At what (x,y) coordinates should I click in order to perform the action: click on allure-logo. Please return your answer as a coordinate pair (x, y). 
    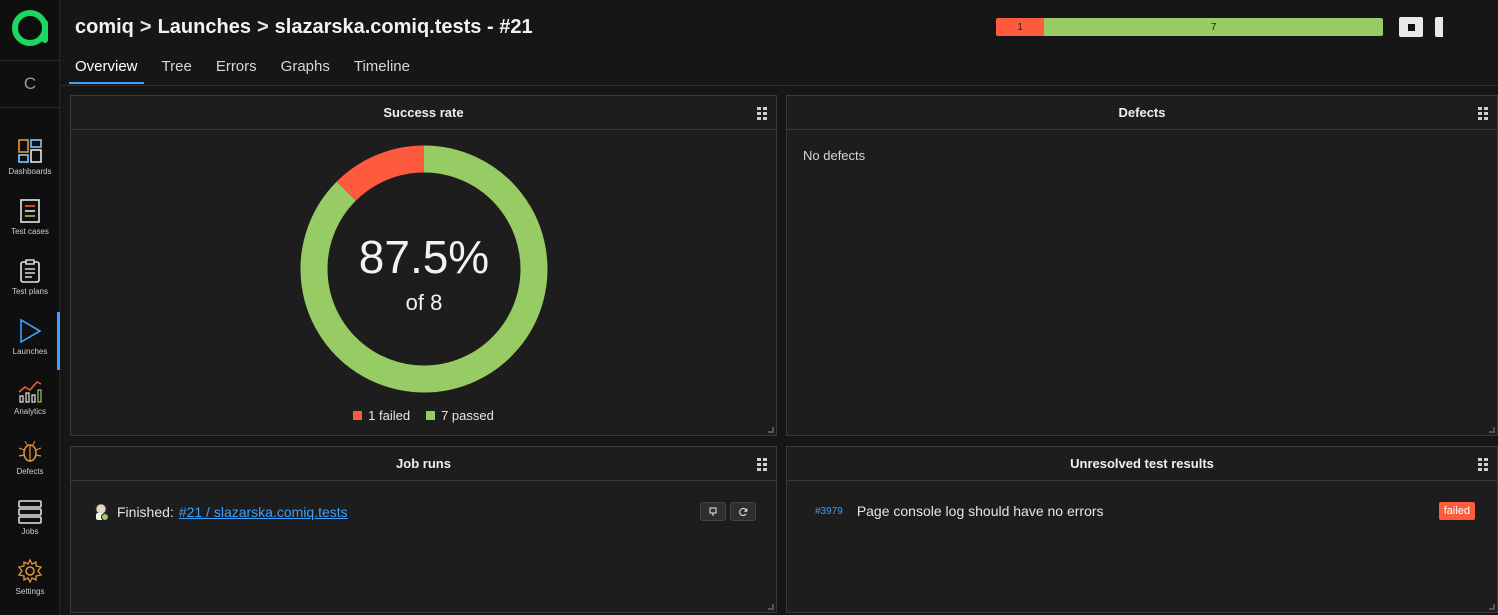
    Looking at the image, I should click on (30, 28).